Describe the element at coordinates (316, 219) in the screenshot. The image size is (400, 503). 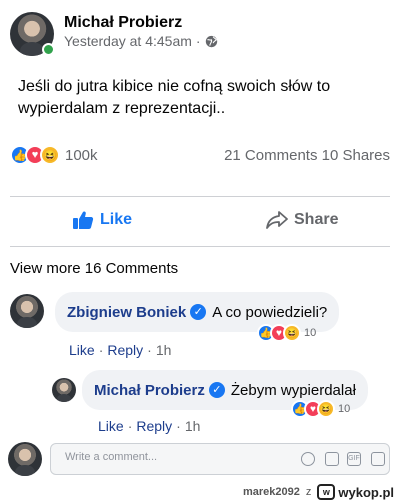
I see `share-button-label: Share` at that location.